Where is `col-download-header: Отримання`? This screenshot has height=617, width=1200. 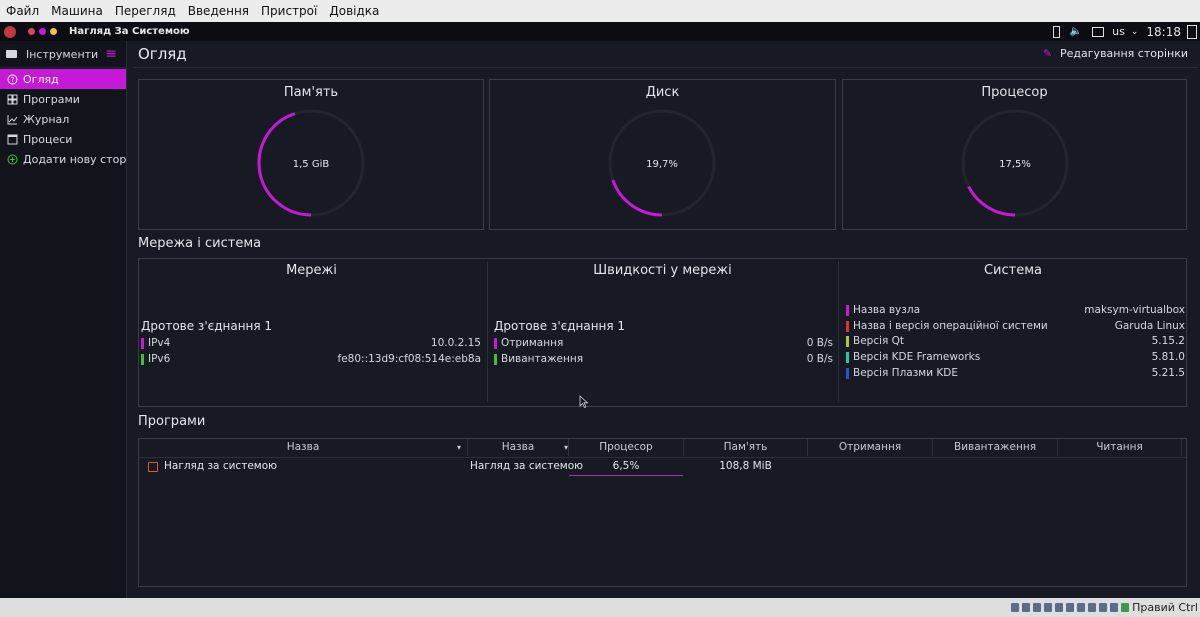 col-download-header: Отримання is located at coordinates (870, 447).